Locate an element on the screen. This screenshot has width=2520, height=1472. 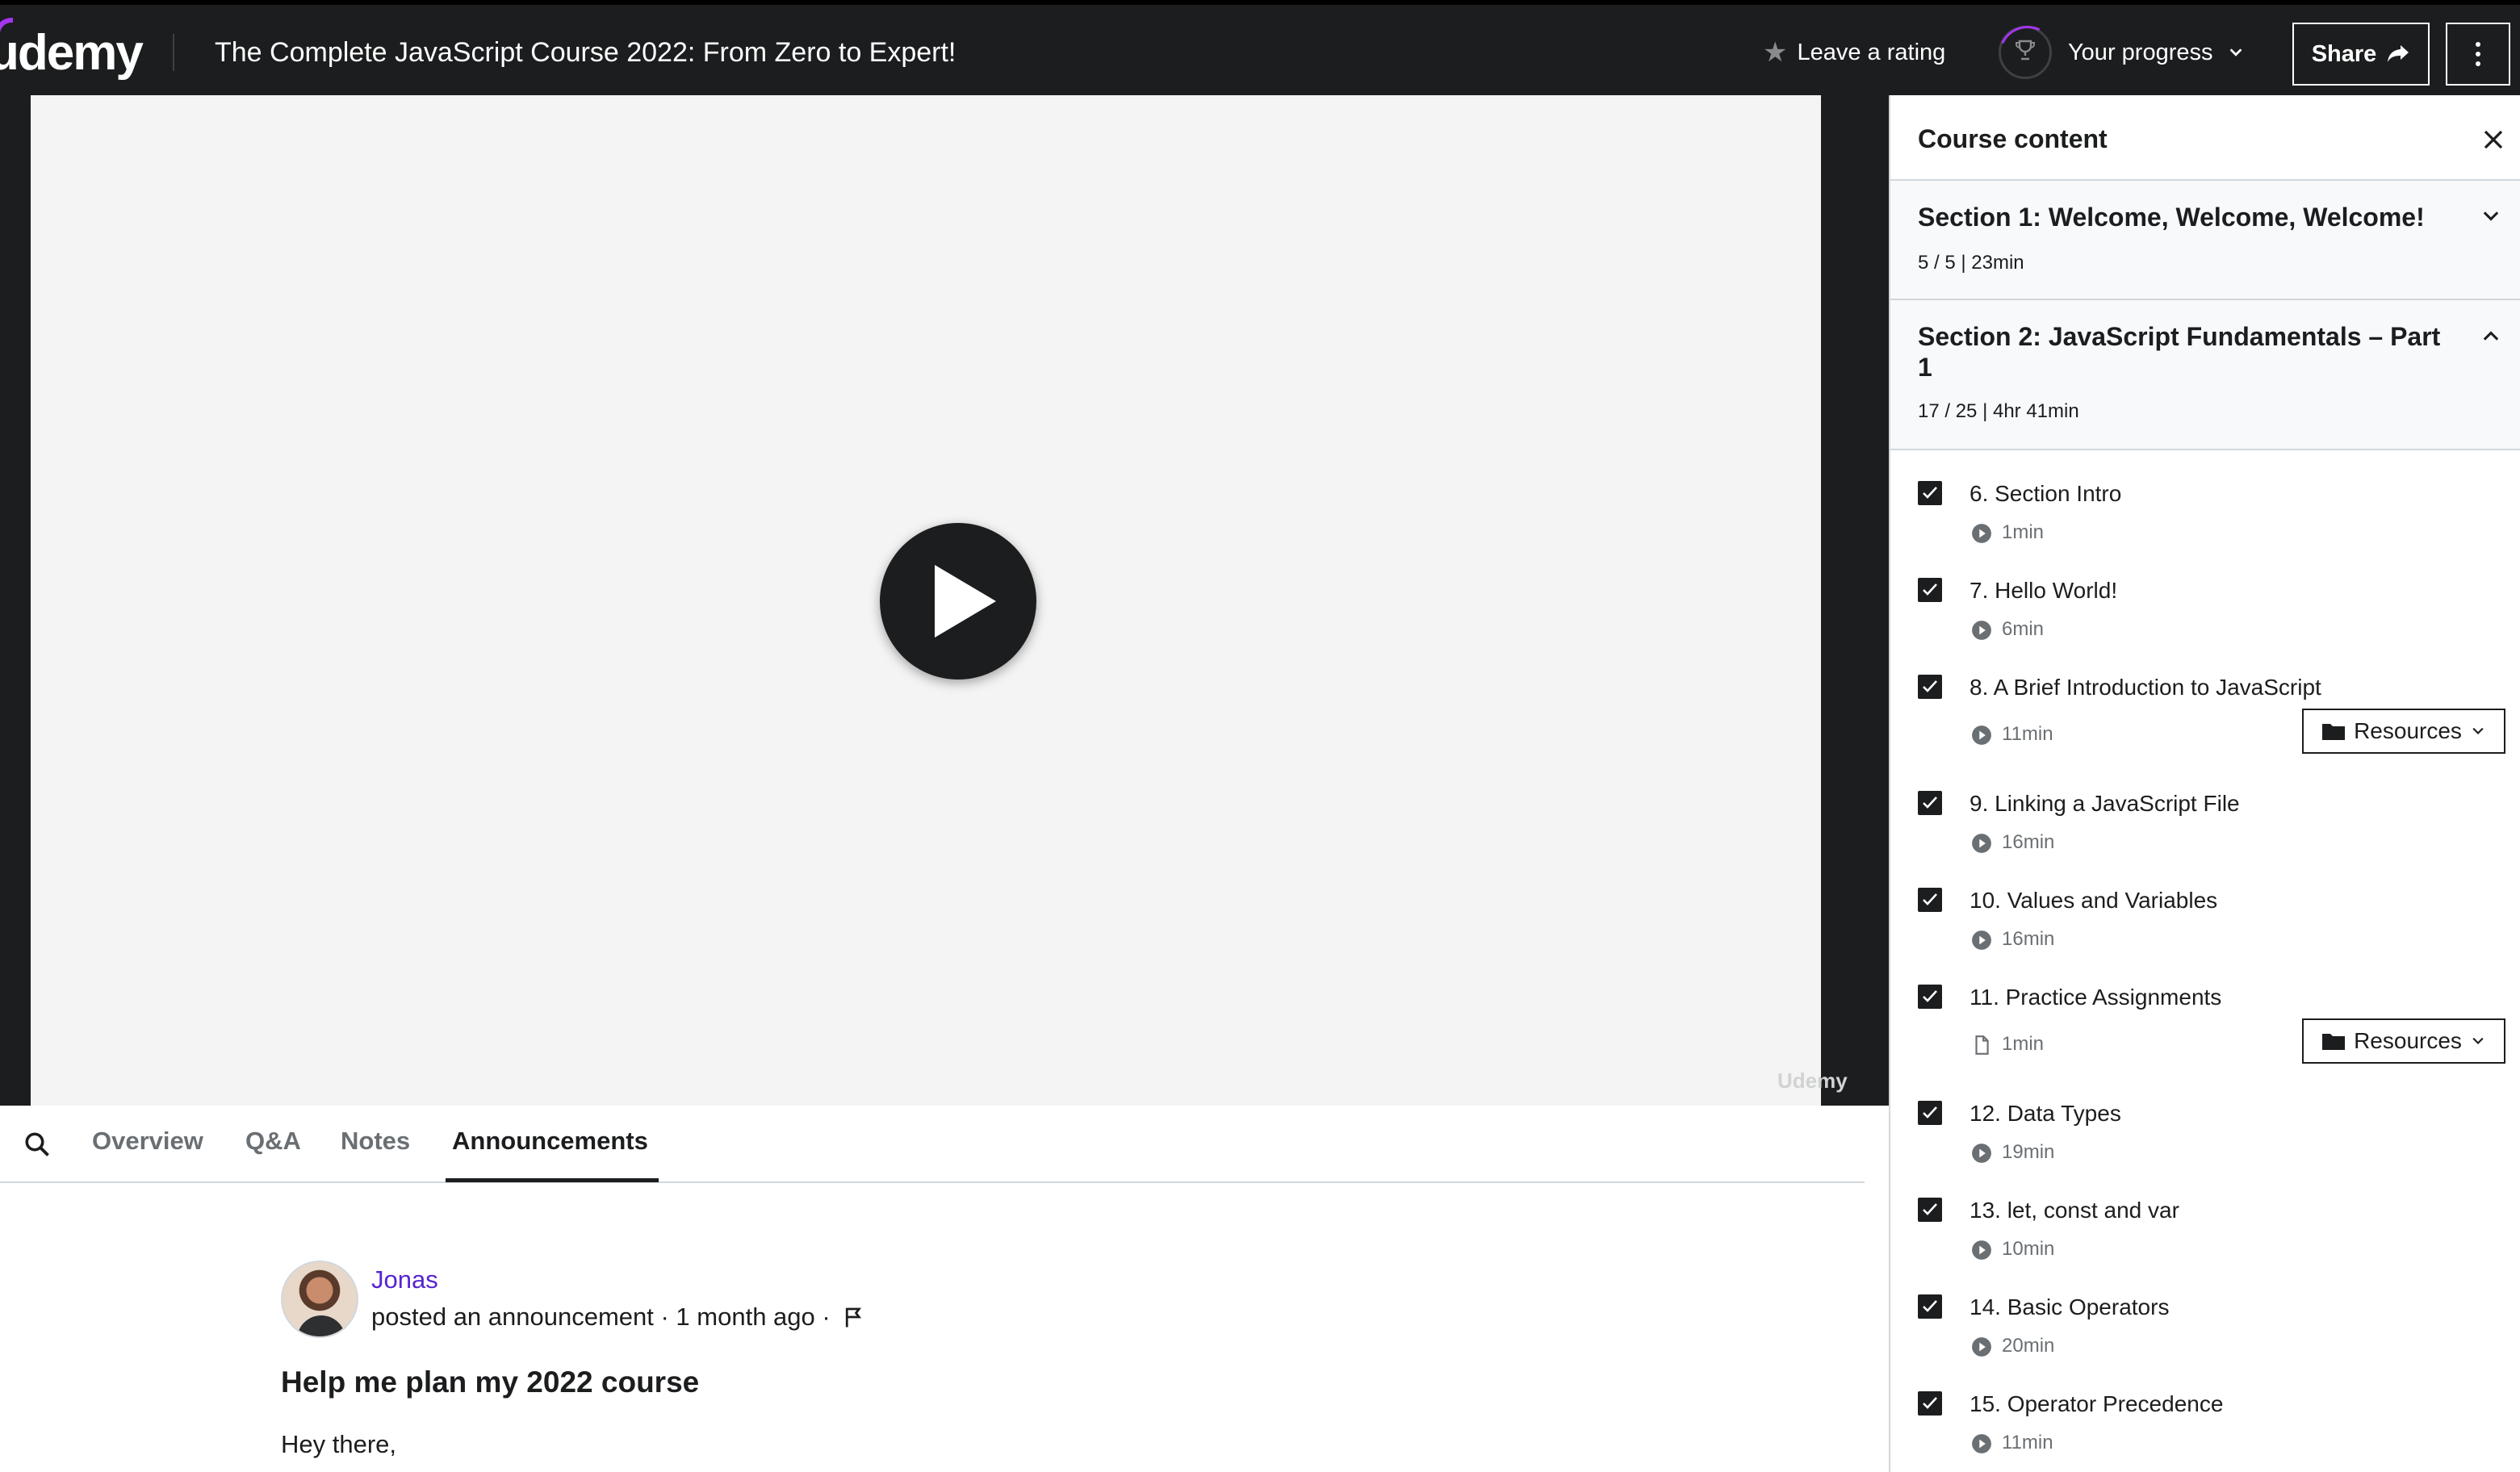
lecture-title: 9. Linking a JavaScript File is located at coordinates (2105, 803).